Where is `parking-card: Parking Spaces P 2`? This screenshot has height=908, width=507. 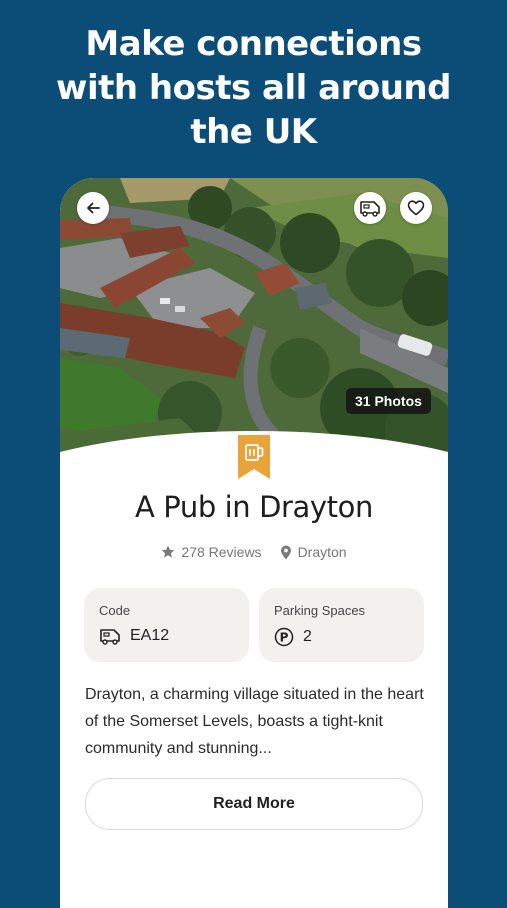
parking-card: Parking Spaces P 2 is located at coordinates (341, 625).